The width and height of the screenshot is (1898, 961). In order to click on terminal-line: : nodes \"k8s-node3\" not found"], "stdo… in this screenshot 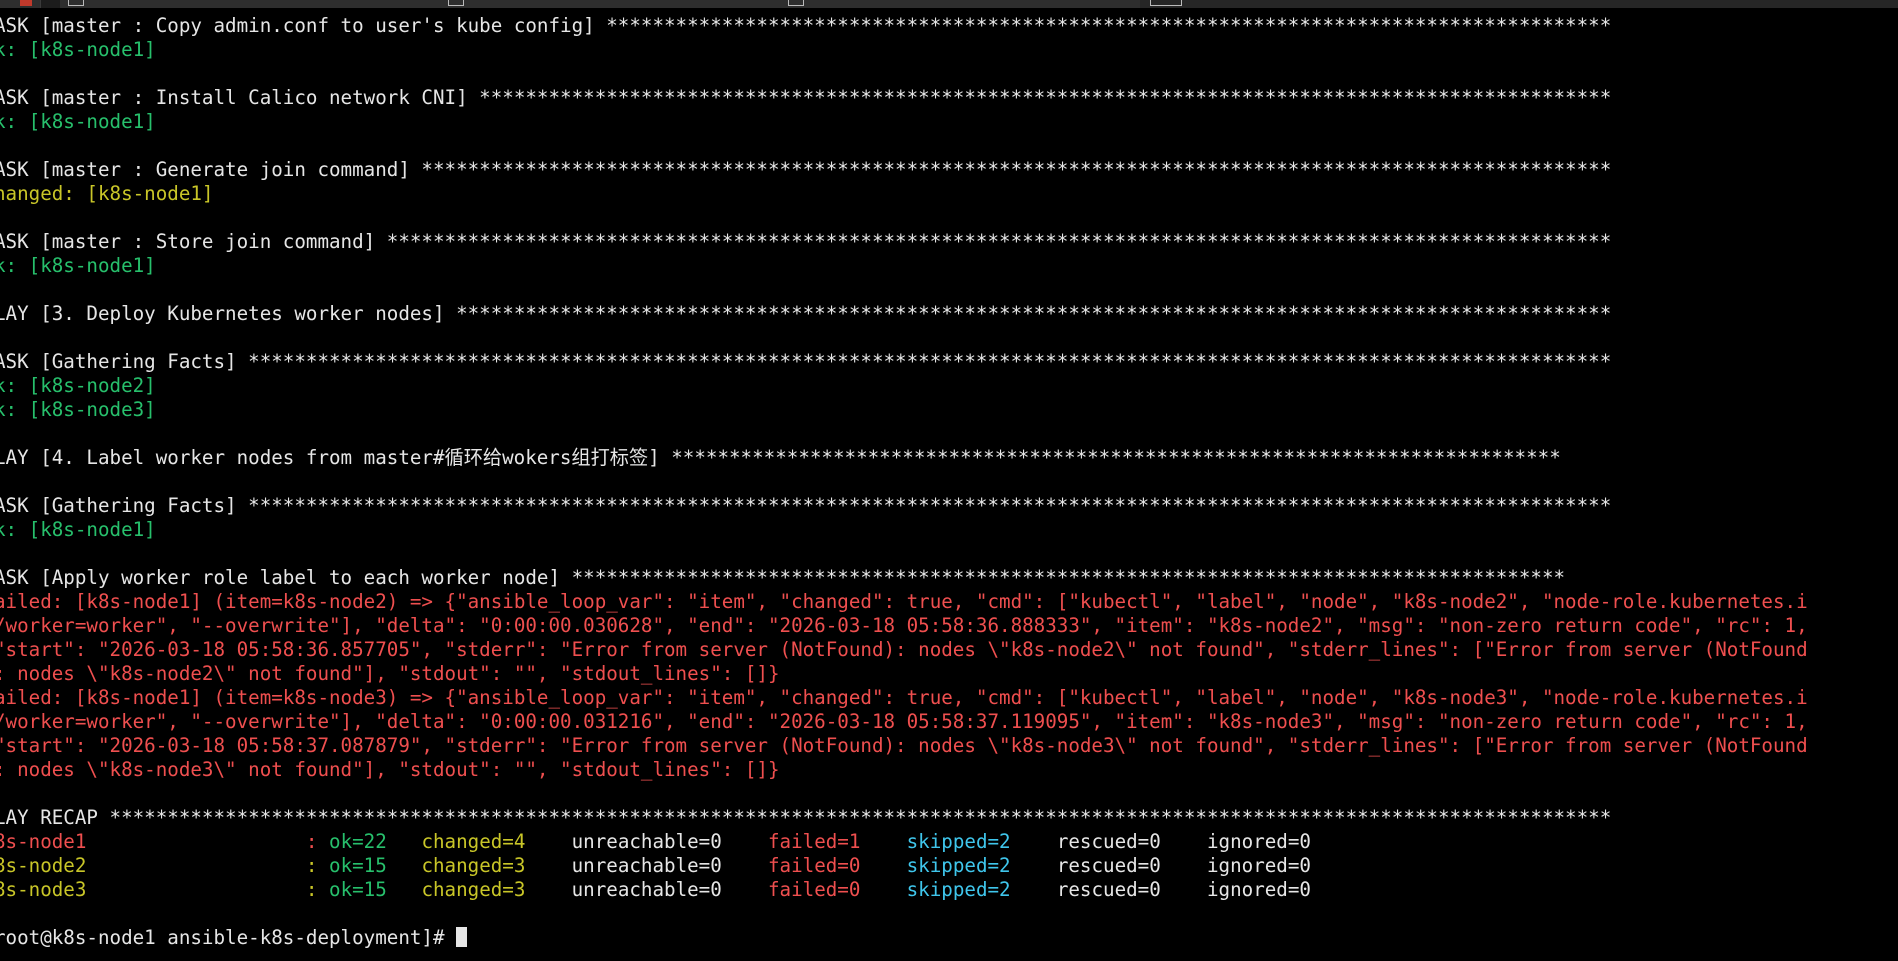, I will do `click(949, 770)`.